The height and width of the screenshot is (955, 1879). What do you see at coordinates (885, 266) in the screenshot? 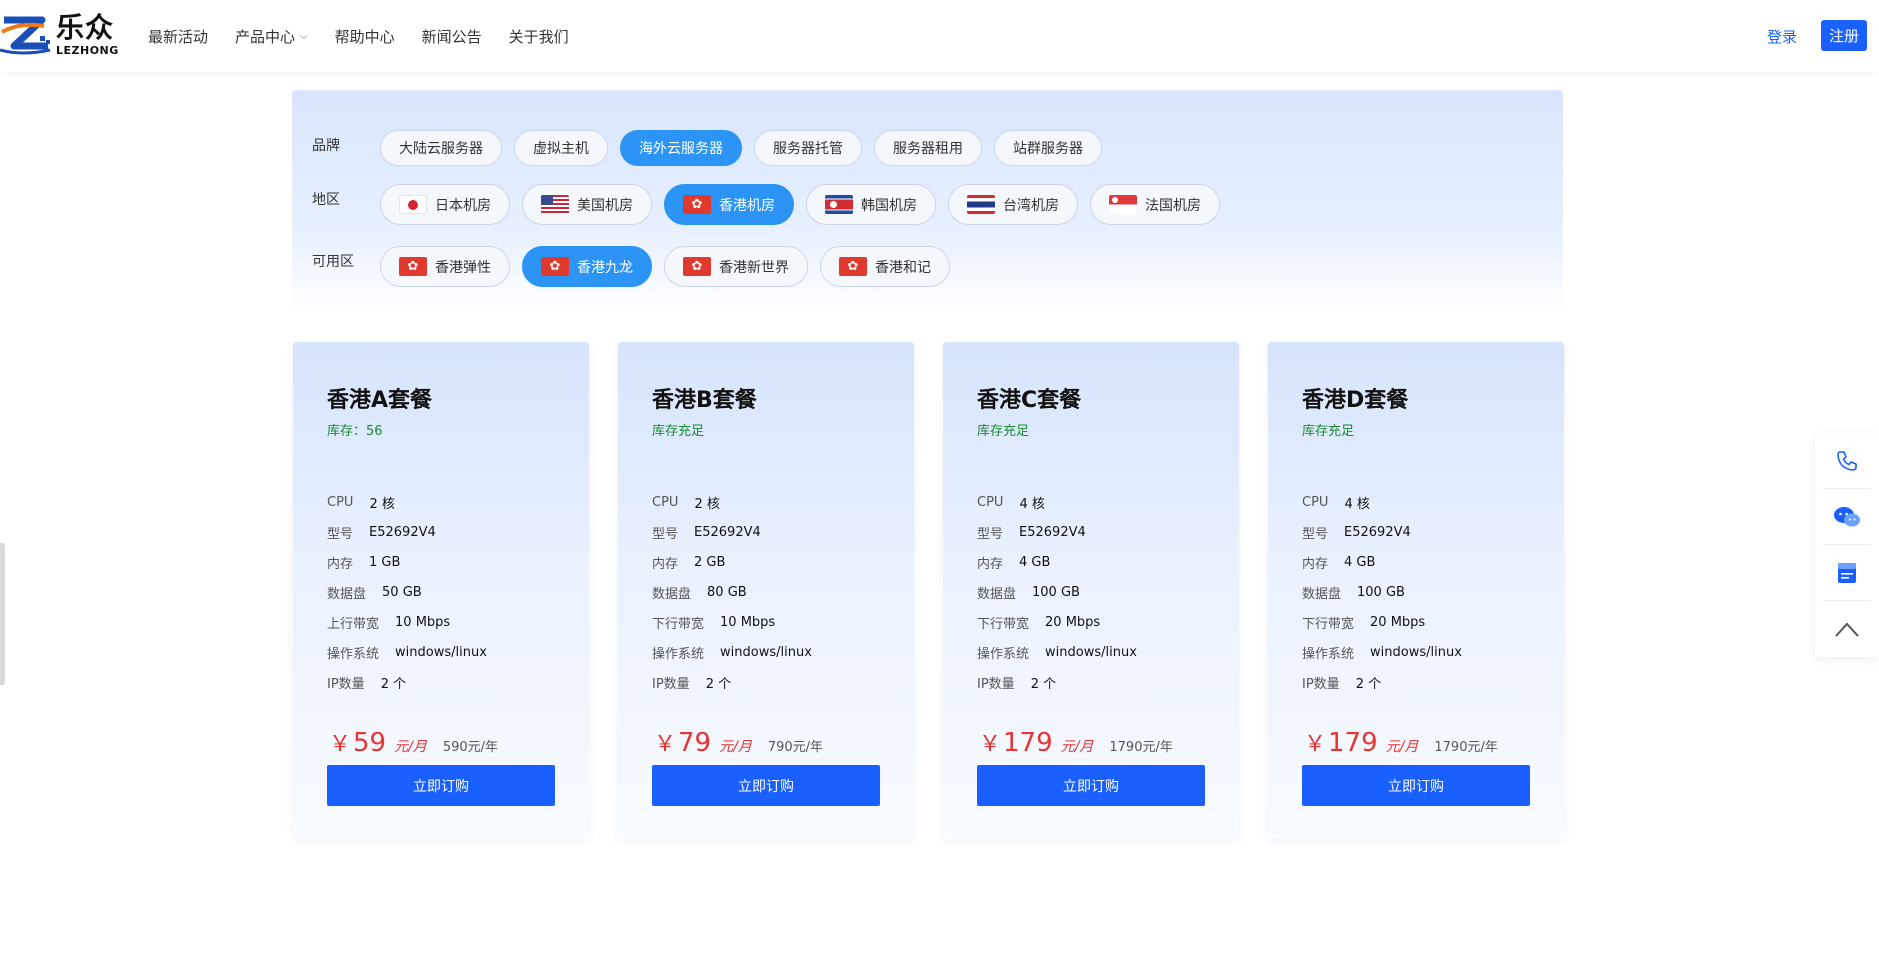
I see `zone-option-4: ✿ 香港和记` at bounding box center [885, 266].